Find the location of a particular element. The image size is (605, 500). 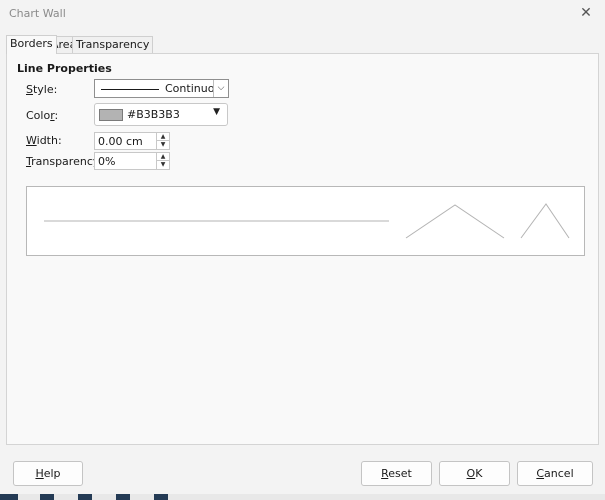

line-preview-graphic is located at coordinates (307, 221).